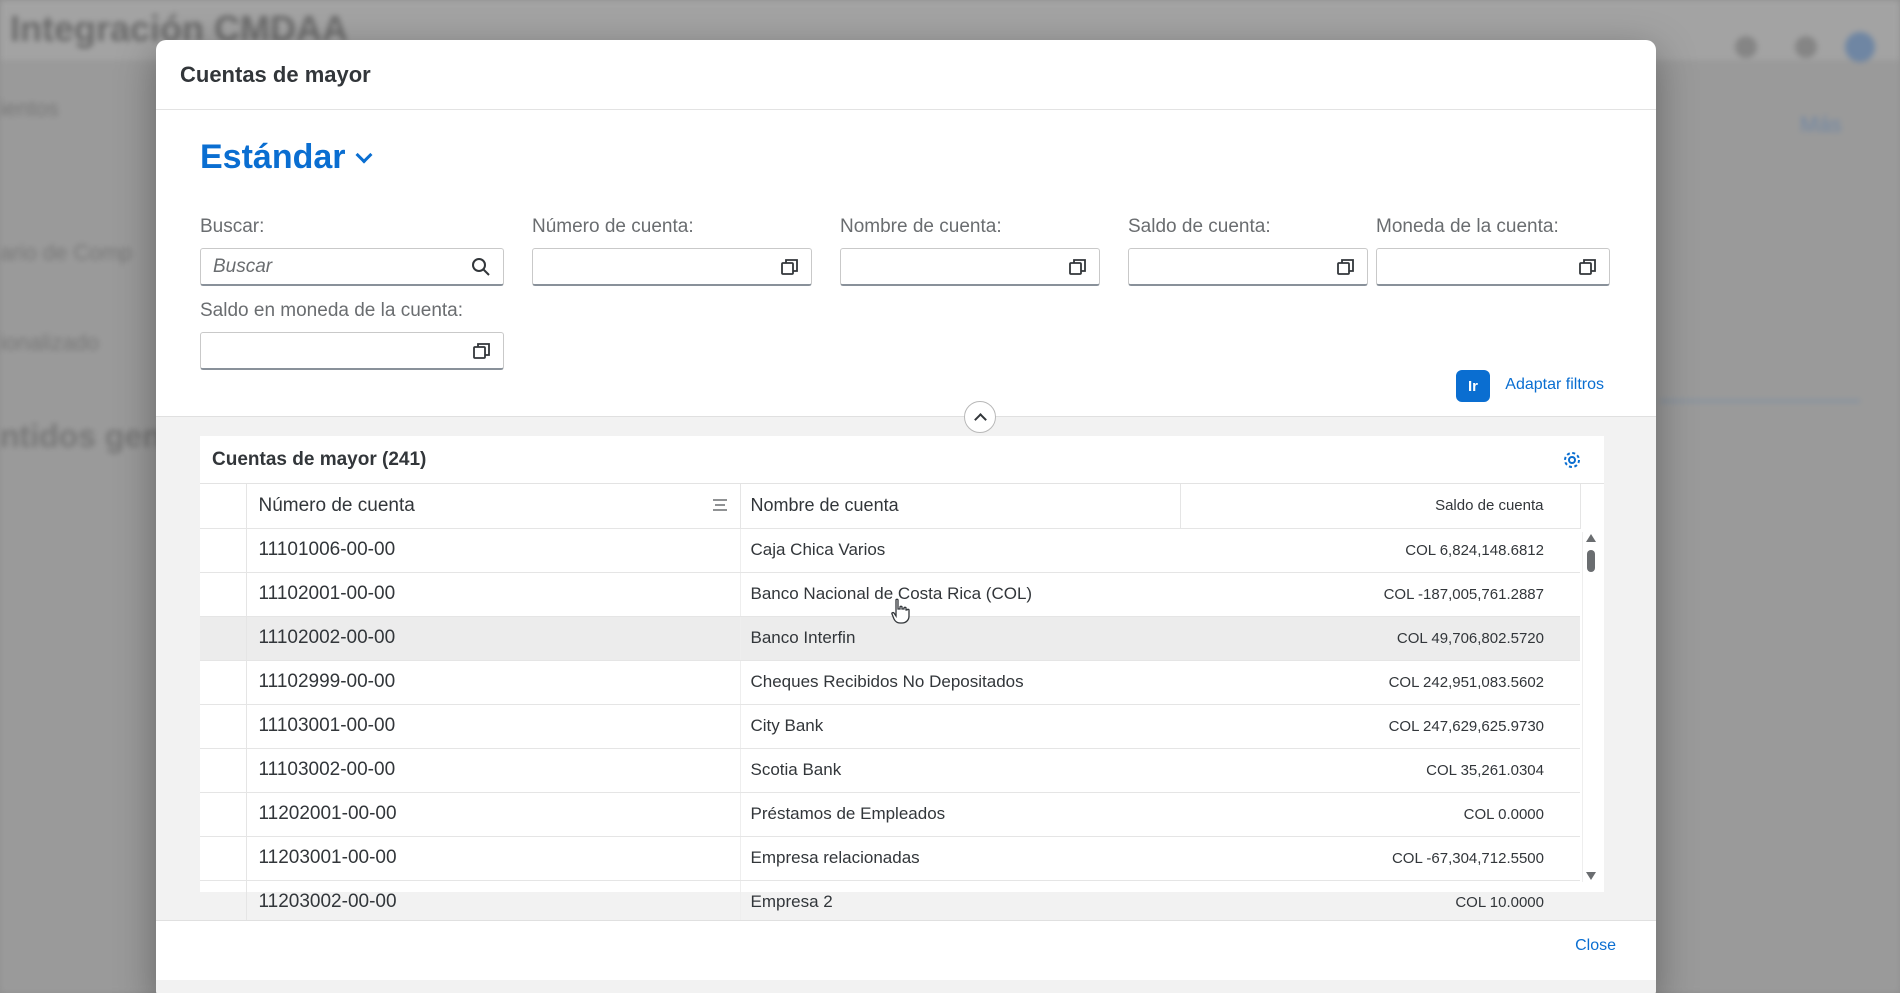 The width and height of the screenshot is (1900, 993). I want to click on filter-account-name-label: Nombre de cuenta:, so click(921, 226).